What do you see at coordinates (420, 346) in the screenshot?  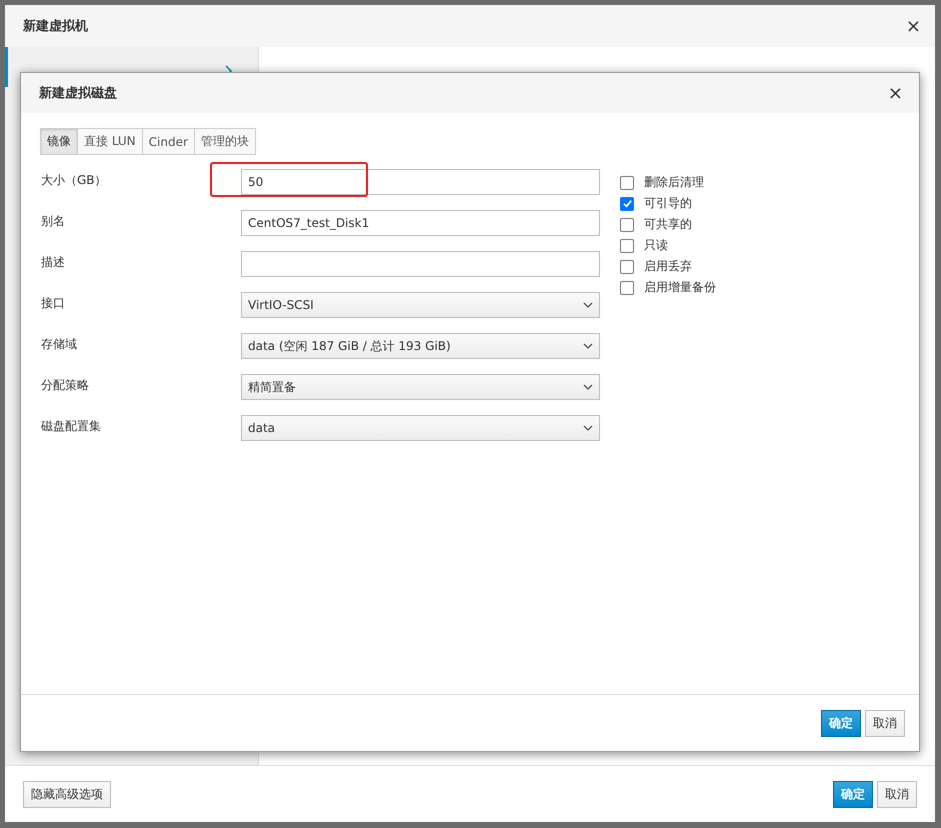 I see `dropdown: data (空闲 187 GiB / 总计 193 GiB)` at bounding box center [420, 346].